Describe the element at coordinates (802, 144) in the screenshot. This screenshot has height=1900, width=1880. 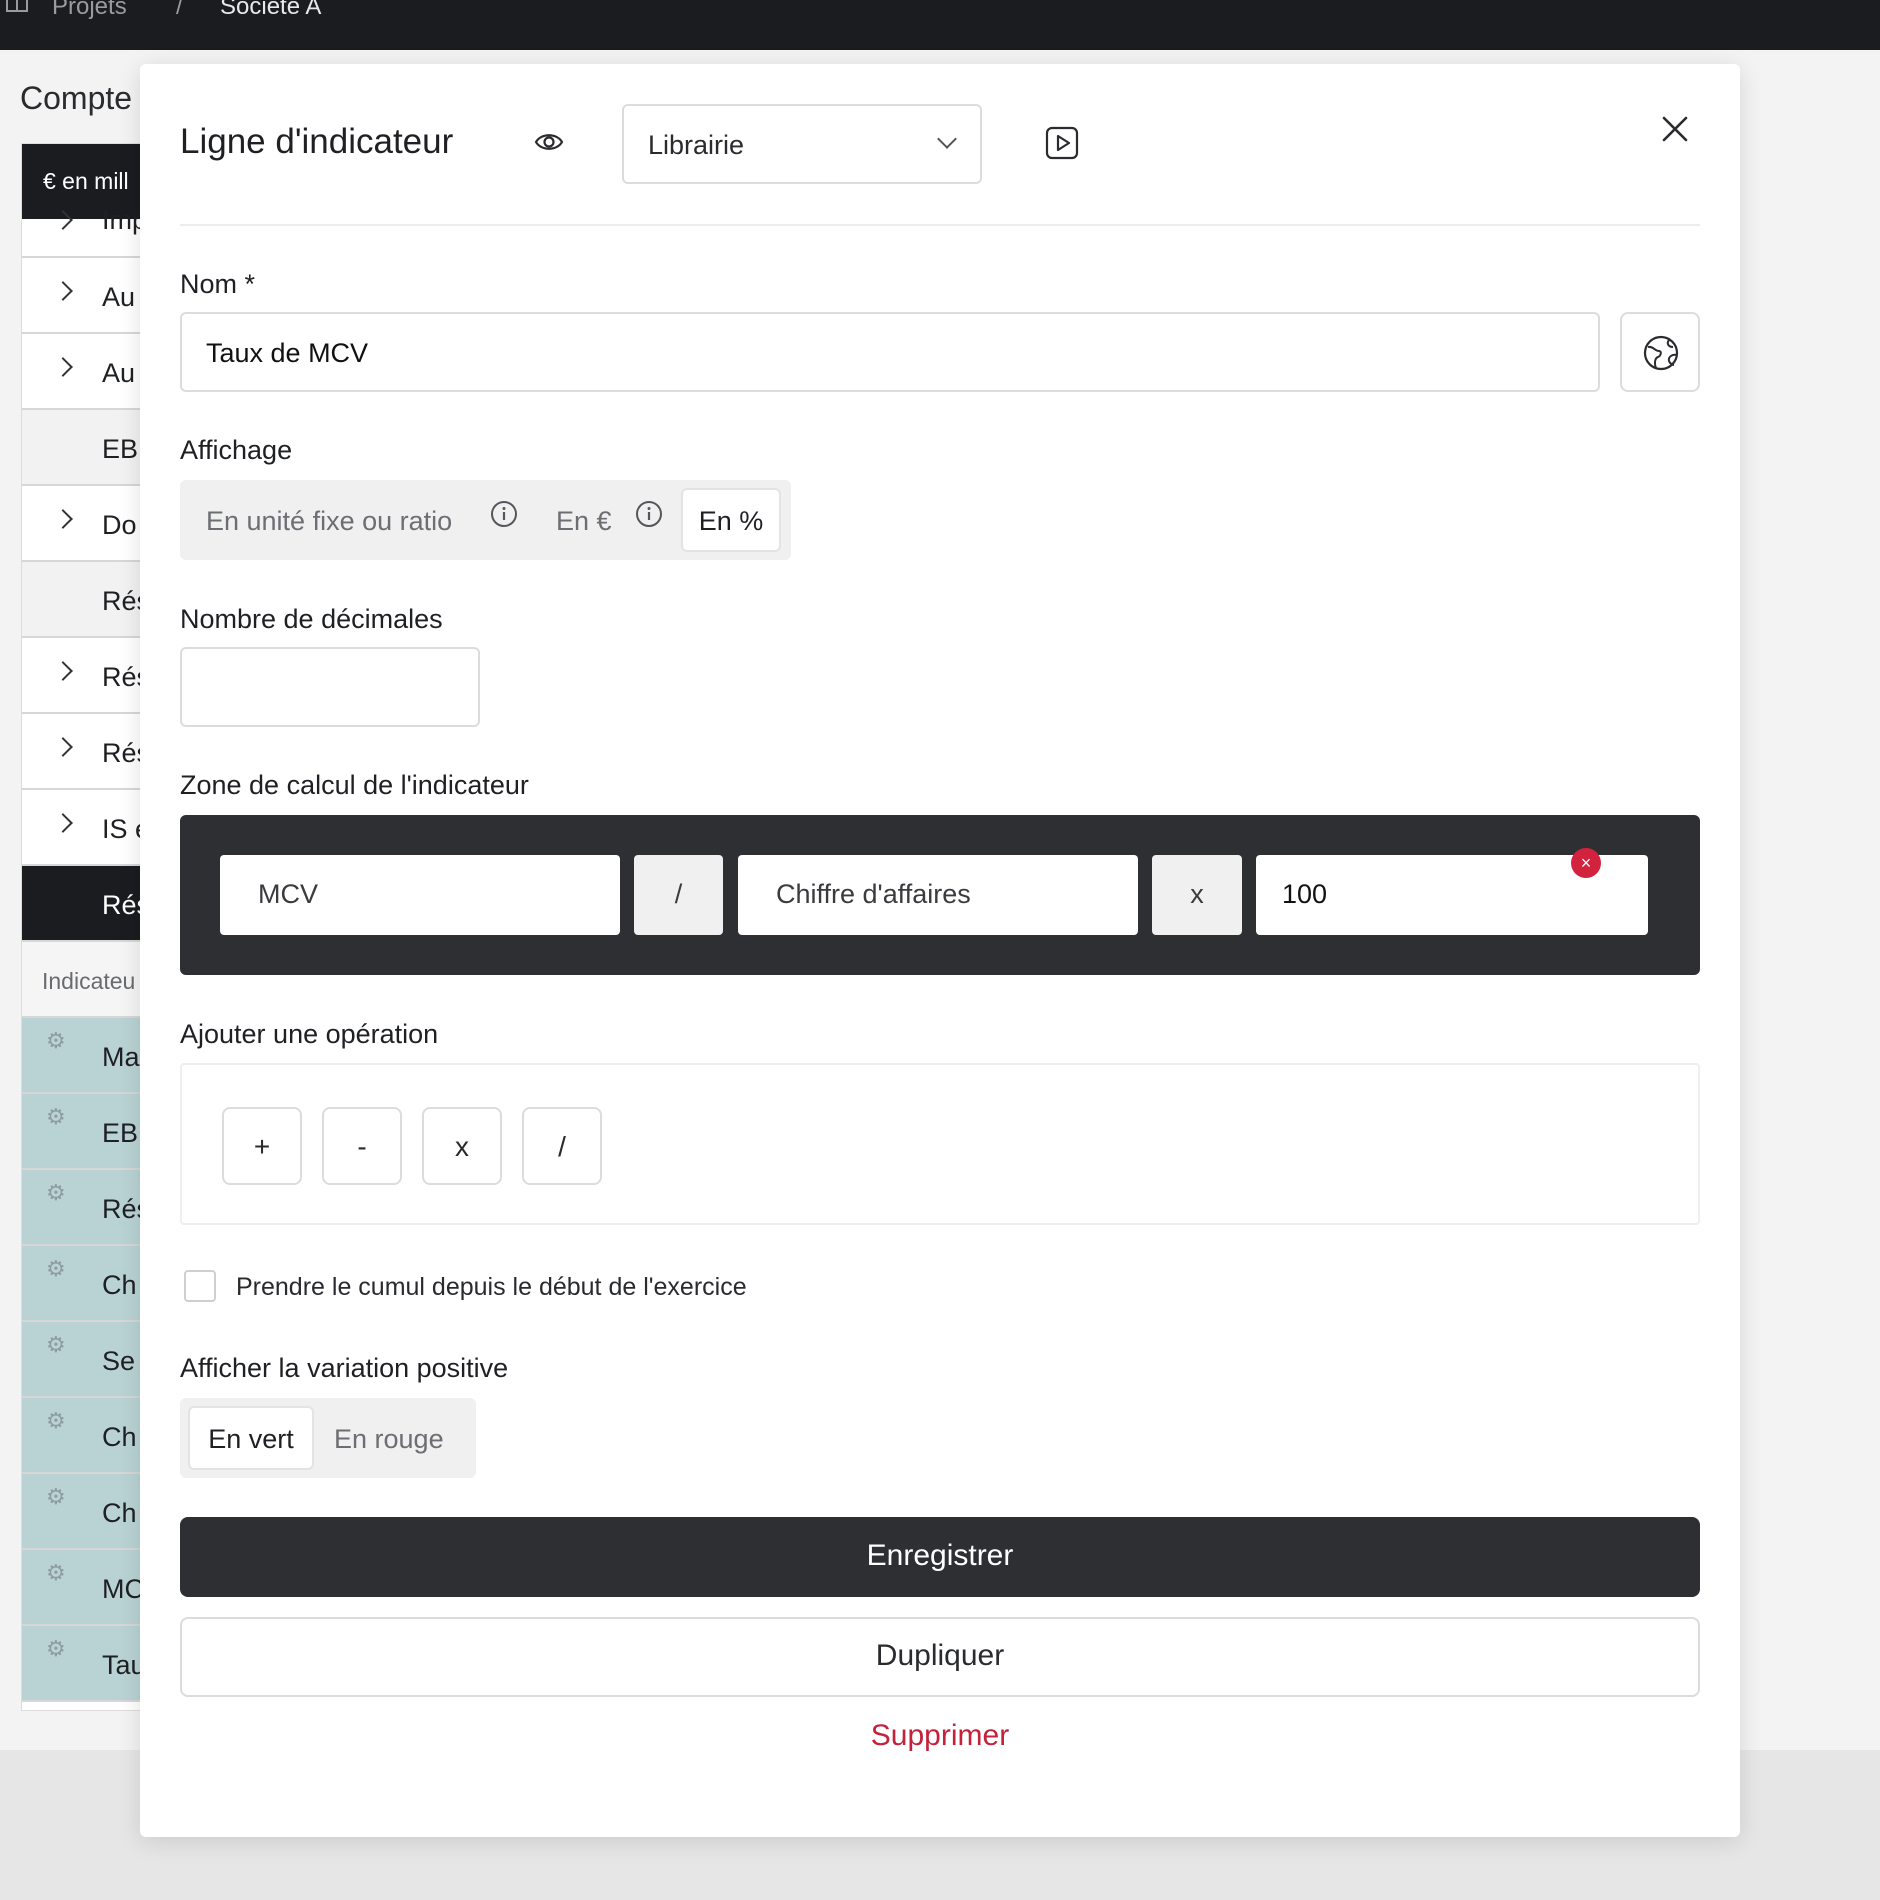
I see `library-select: Librairie` at that location.